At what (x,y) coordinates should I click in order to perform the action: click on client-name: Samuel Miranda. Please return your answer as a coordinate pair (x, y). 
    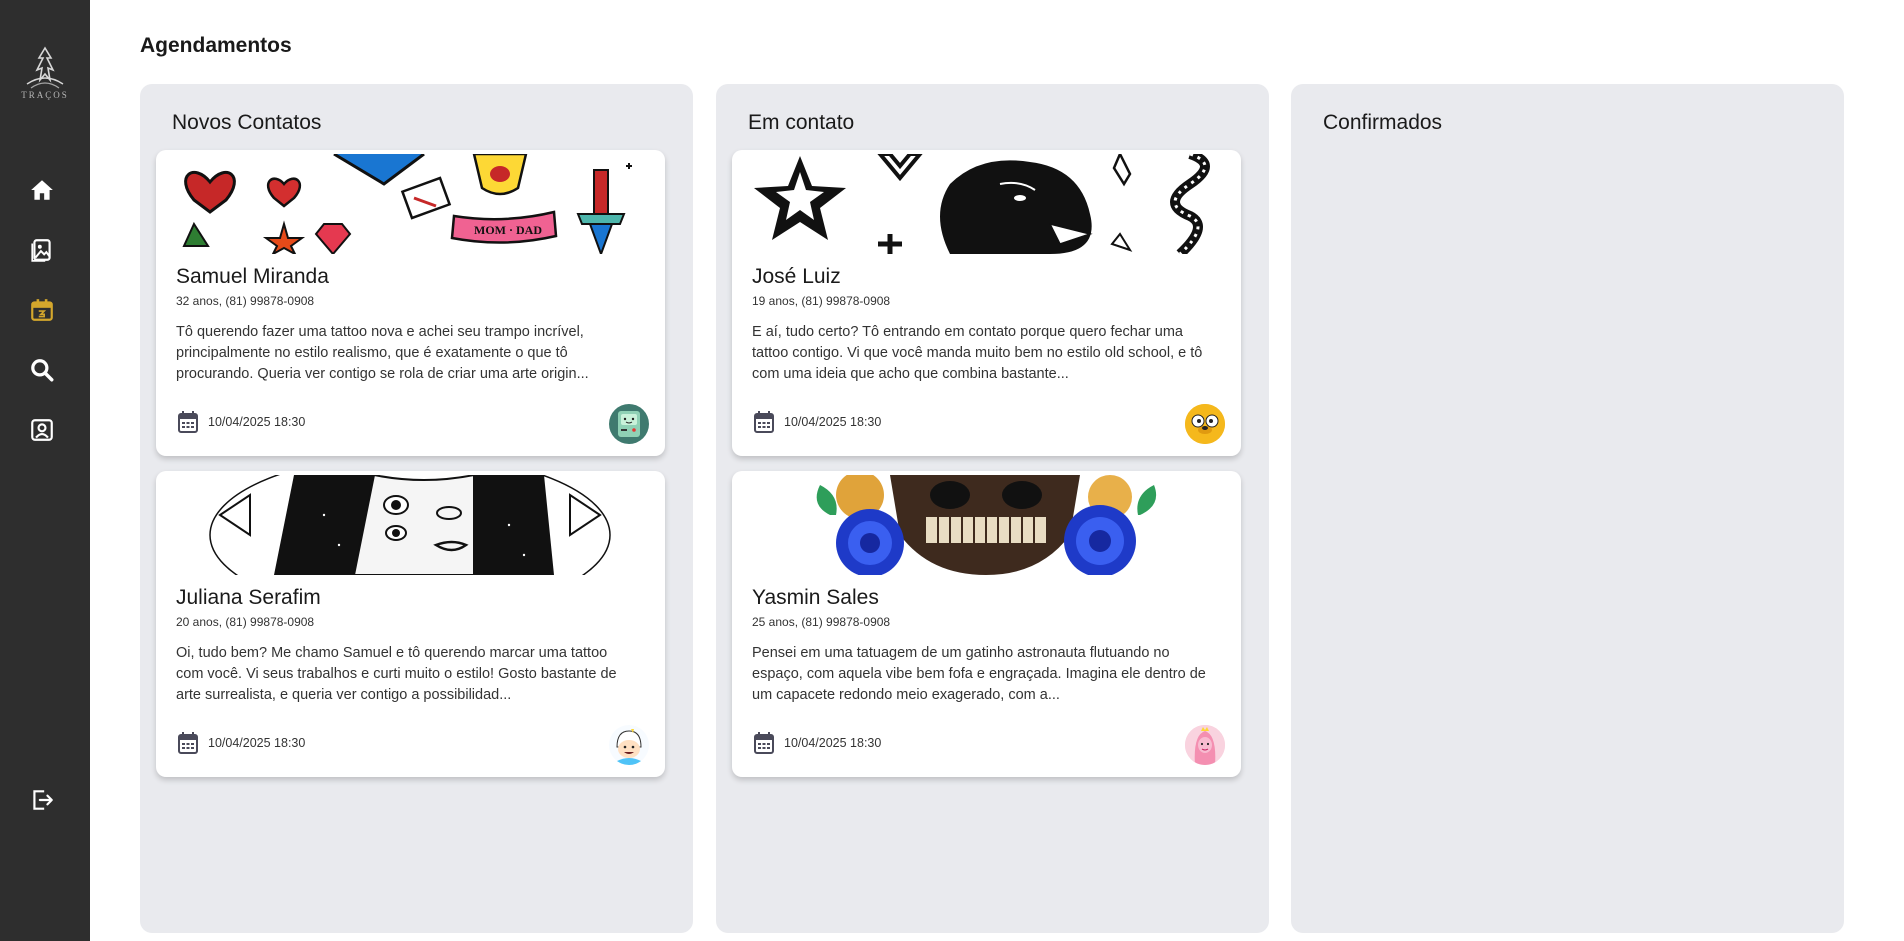
    Looking at the image, I should click on (252, 276).